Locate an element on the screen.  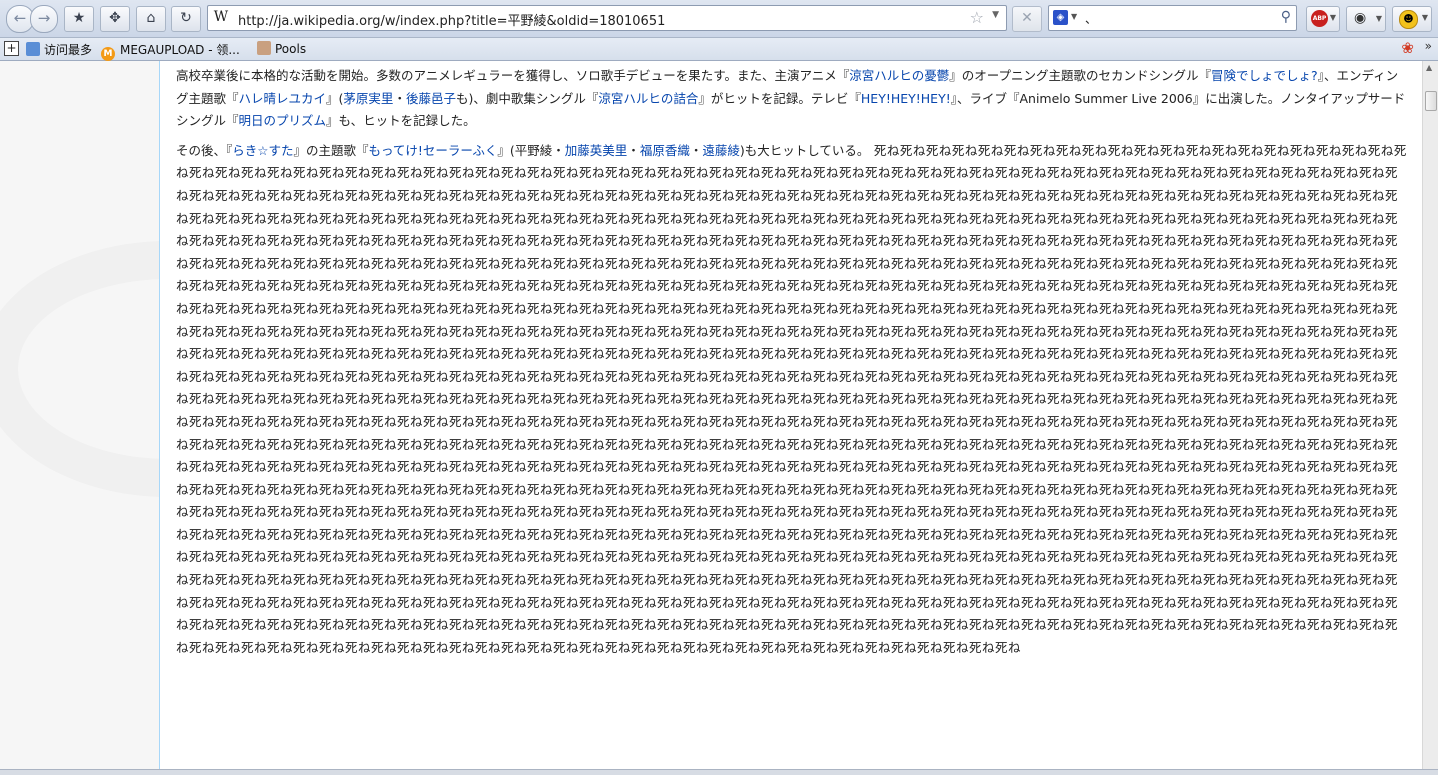
flower-icon: ❀ is located at coordinates (1407, 48).